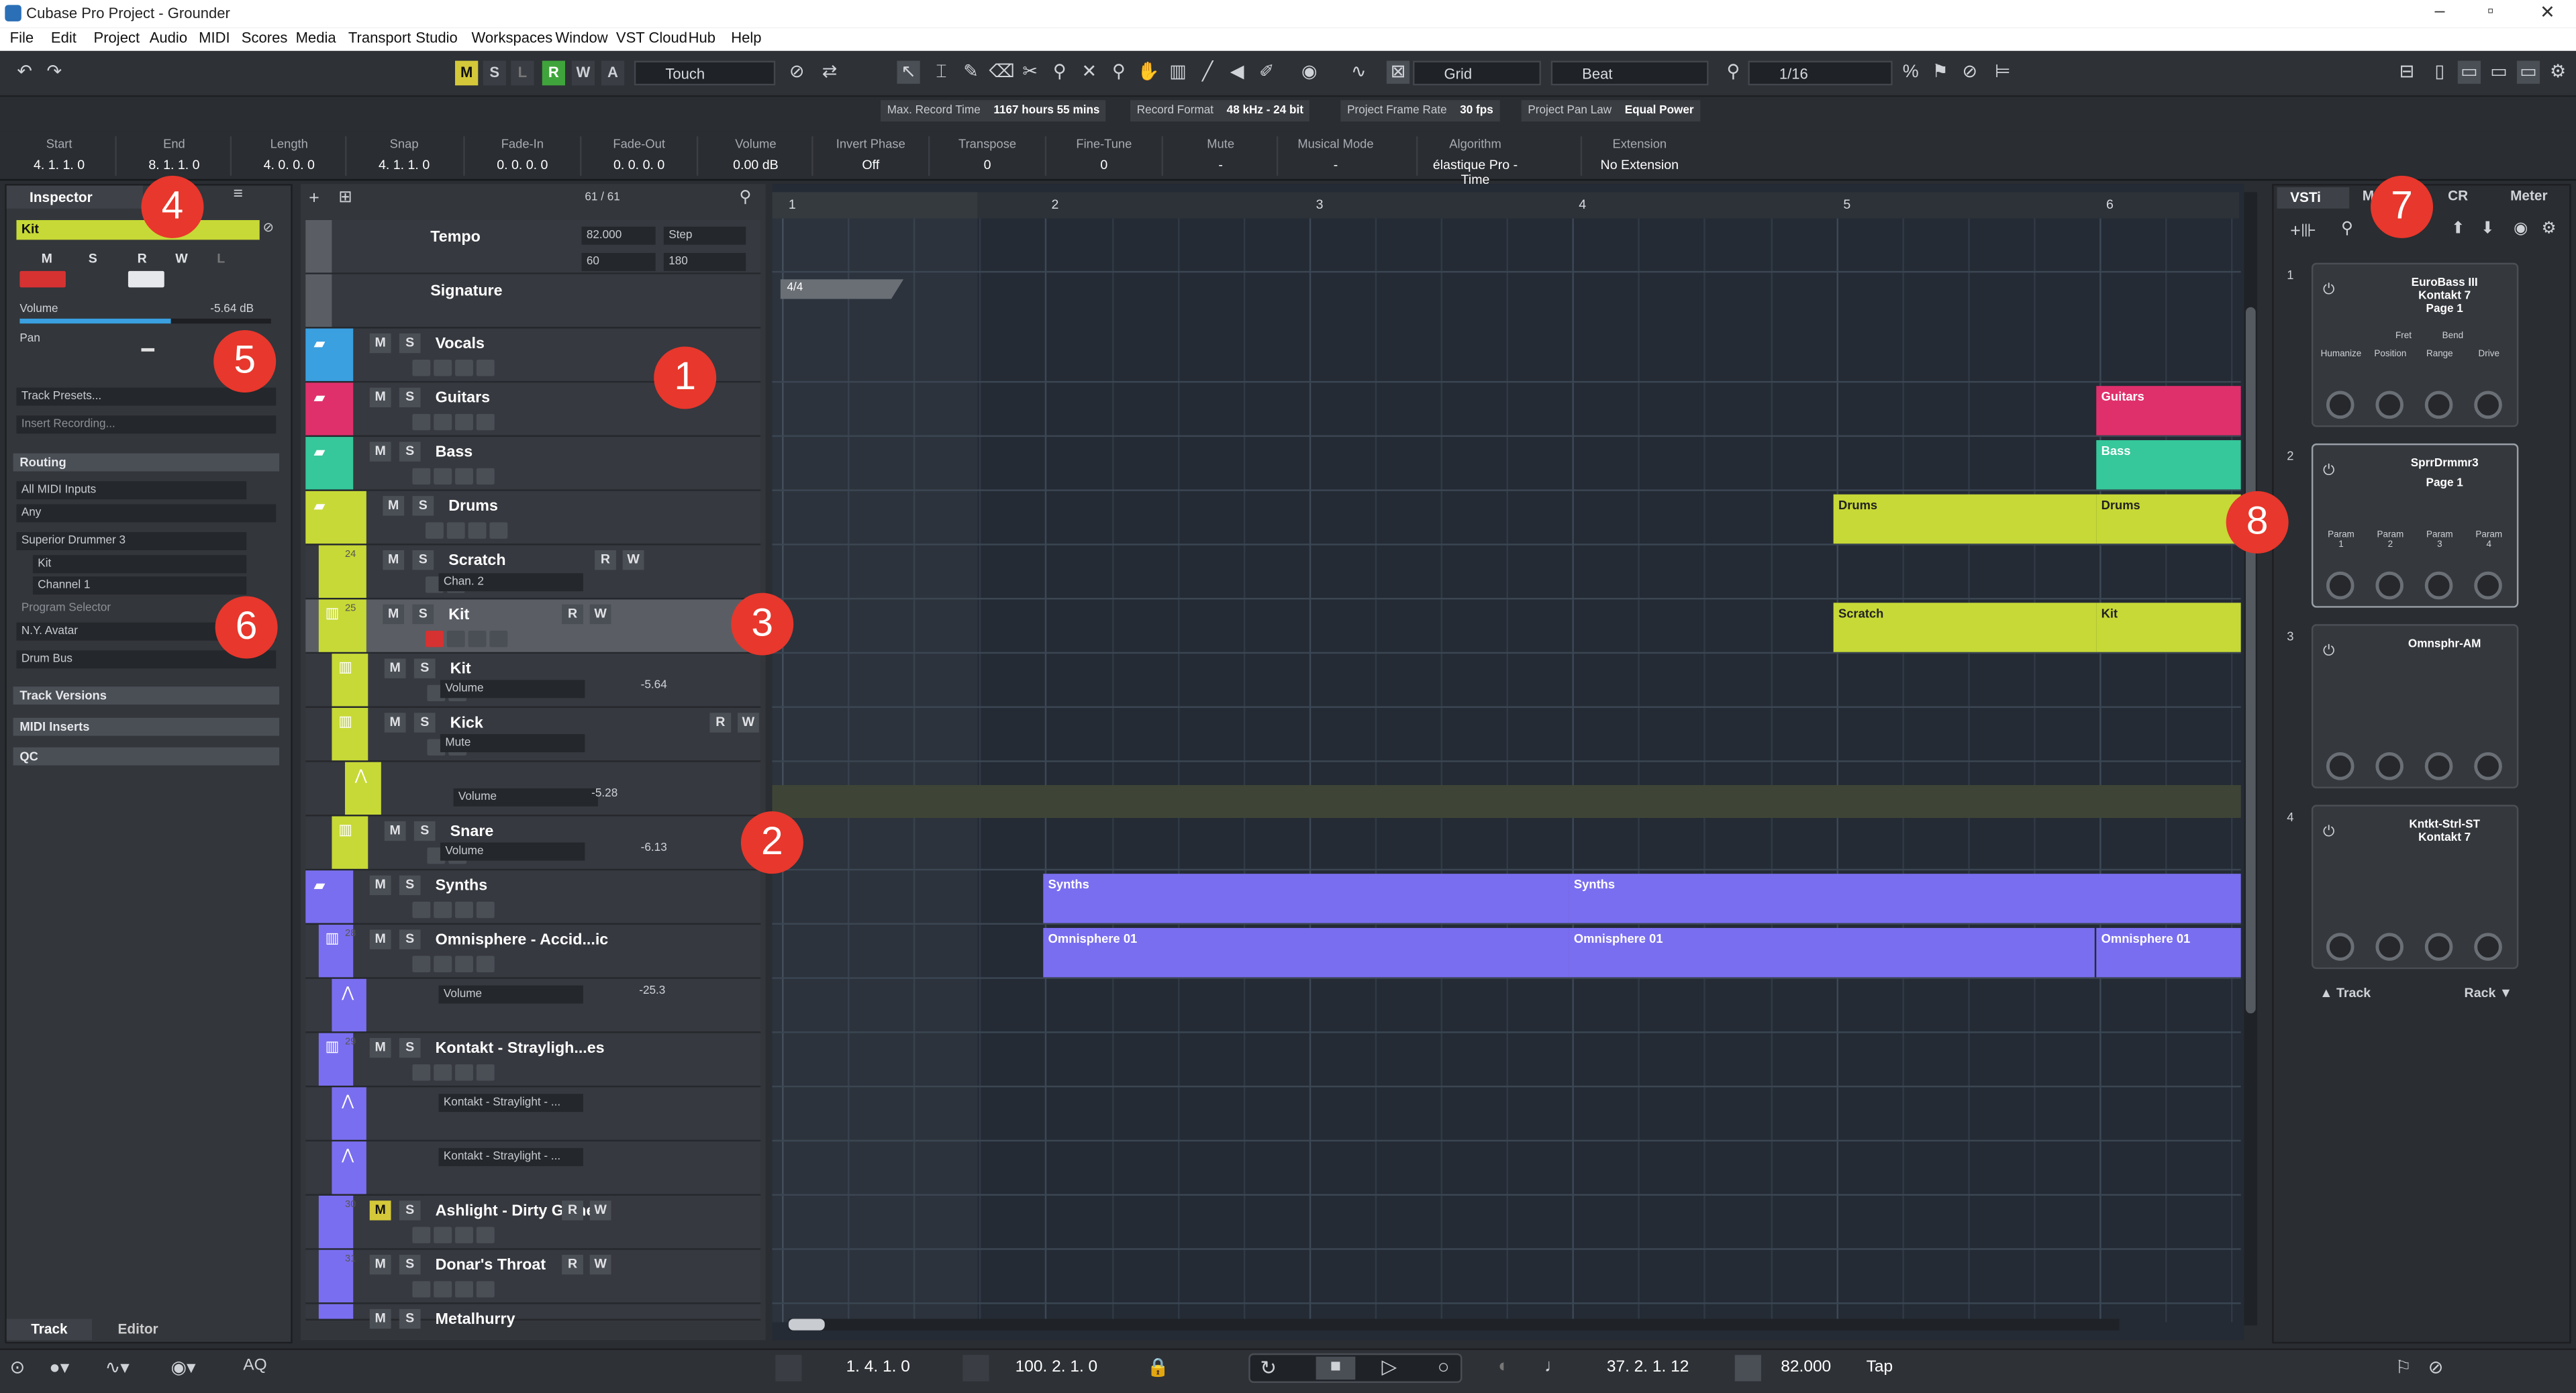 This screenshot has height=1393, width=2576. What do you see at coordinates (139, 585) in the screenshot?
I see `channel-select: Channel 1` at bounding box center [139, 585].